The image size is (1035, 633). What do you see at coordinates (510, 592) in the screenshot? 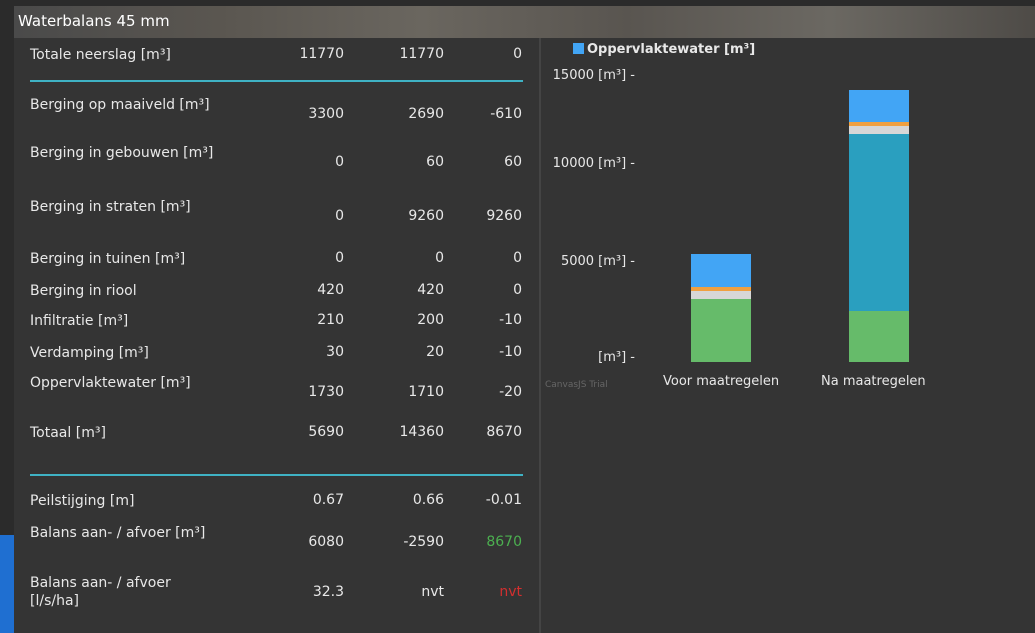
I see `row-value-3: nvt` at bounding box center [510, 592].